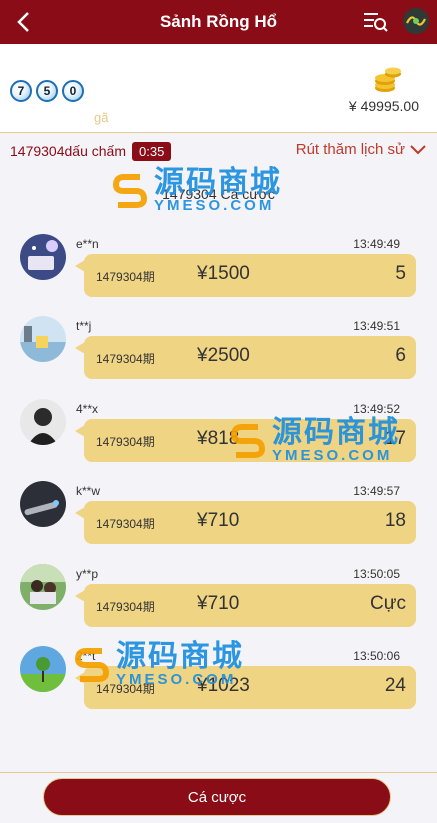  What do you see at coordinates (376, 22) in the screenshot?
I see `list-search-icon` at bounding box center [376, 22].